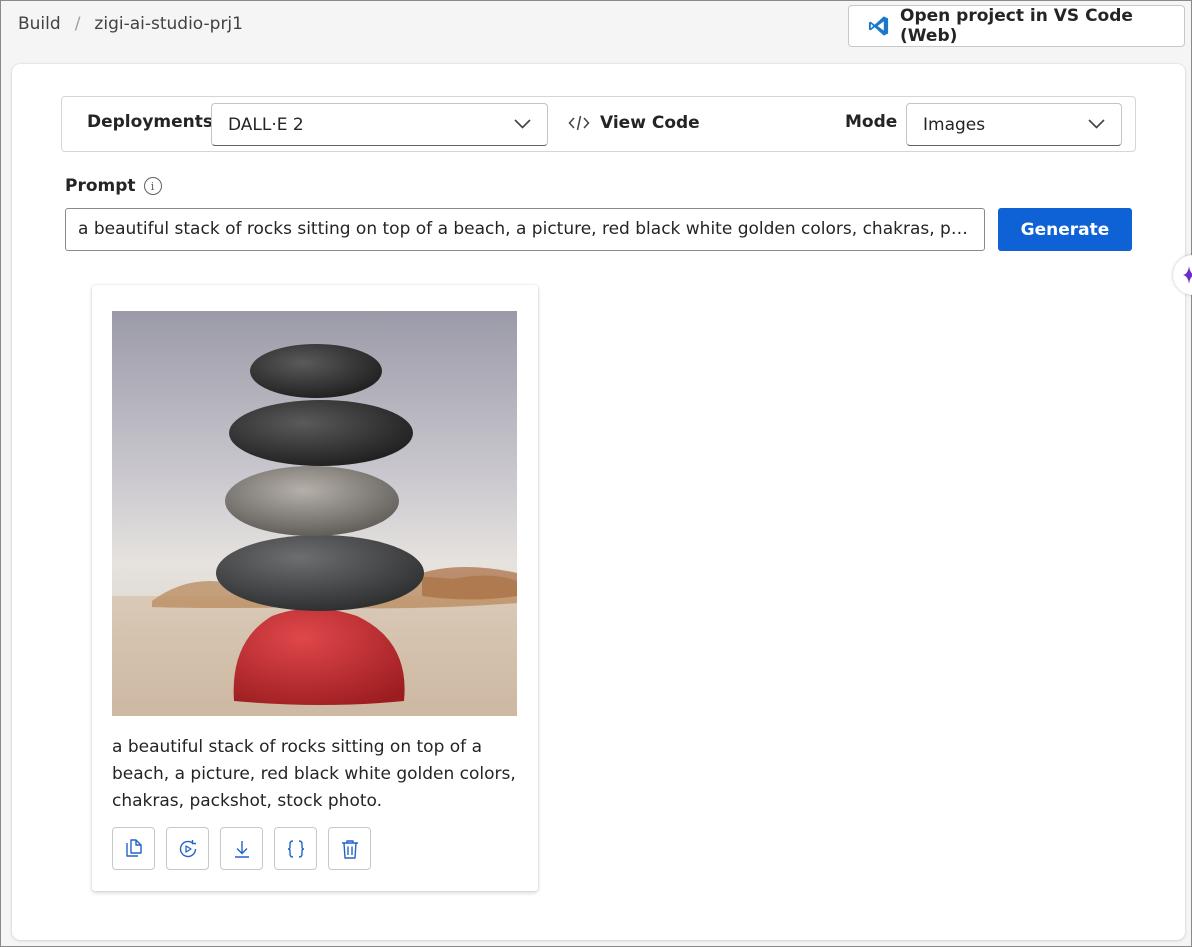  What do you see at coordinates (954, 124) in the screenshot?
I see `mode-value: Images` at bounding box center [954, 124].